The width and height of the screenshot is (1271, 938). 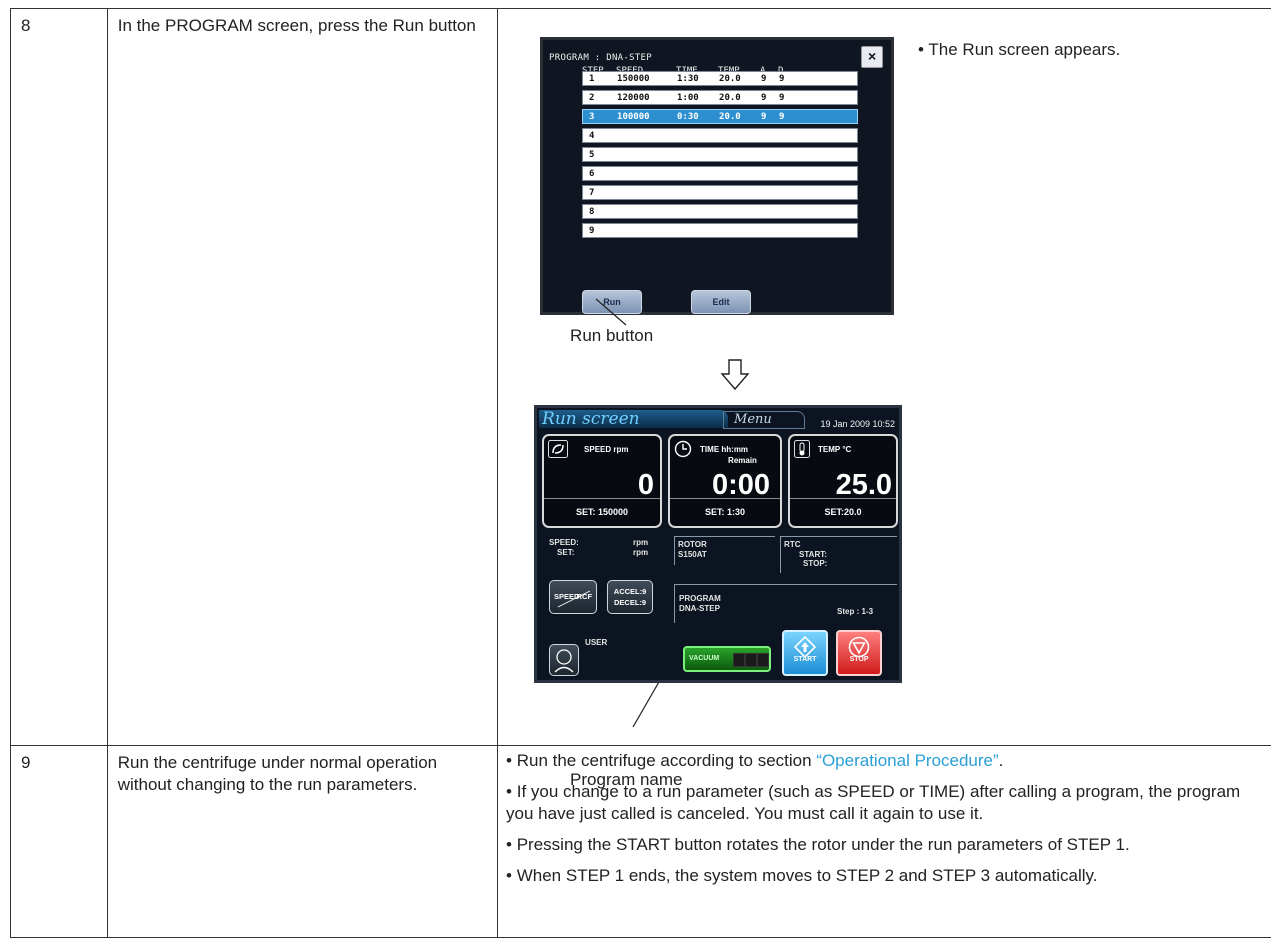 I want to click on user-icon, so click(x=564, y=660).